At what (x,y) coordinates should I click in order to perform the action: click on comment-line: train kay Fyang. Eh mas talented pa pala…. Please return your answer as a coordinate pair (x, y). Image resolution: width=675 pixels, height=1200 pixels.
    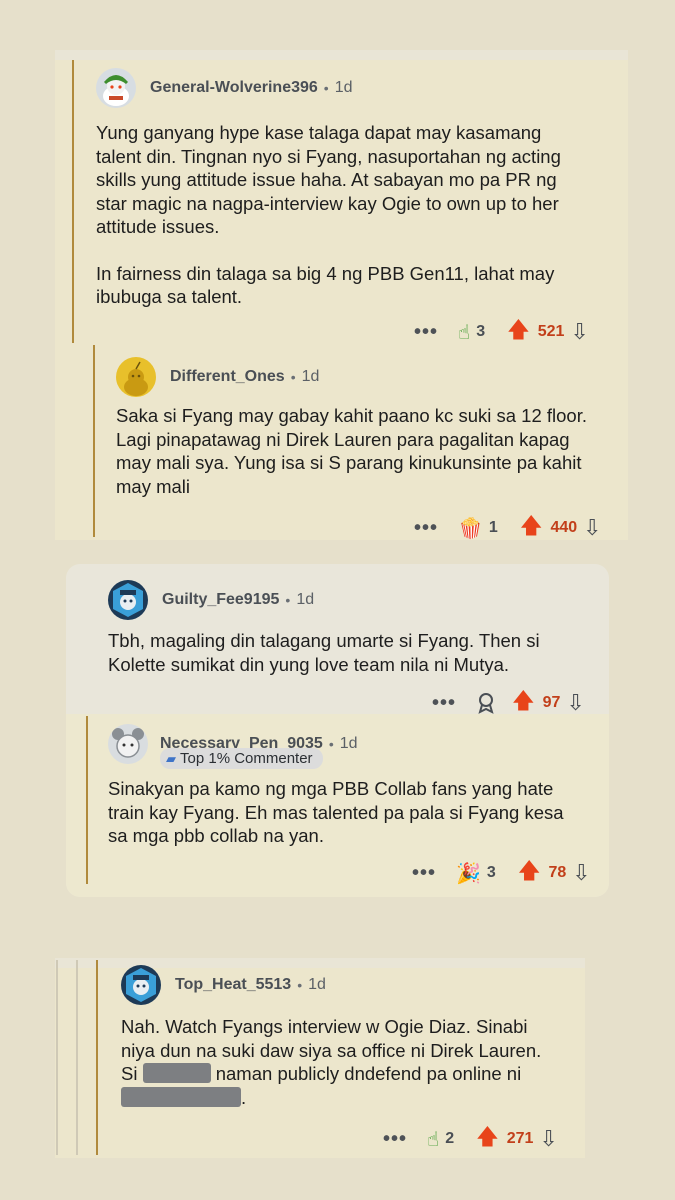
    Looking at the image, I should click on (336, 812).